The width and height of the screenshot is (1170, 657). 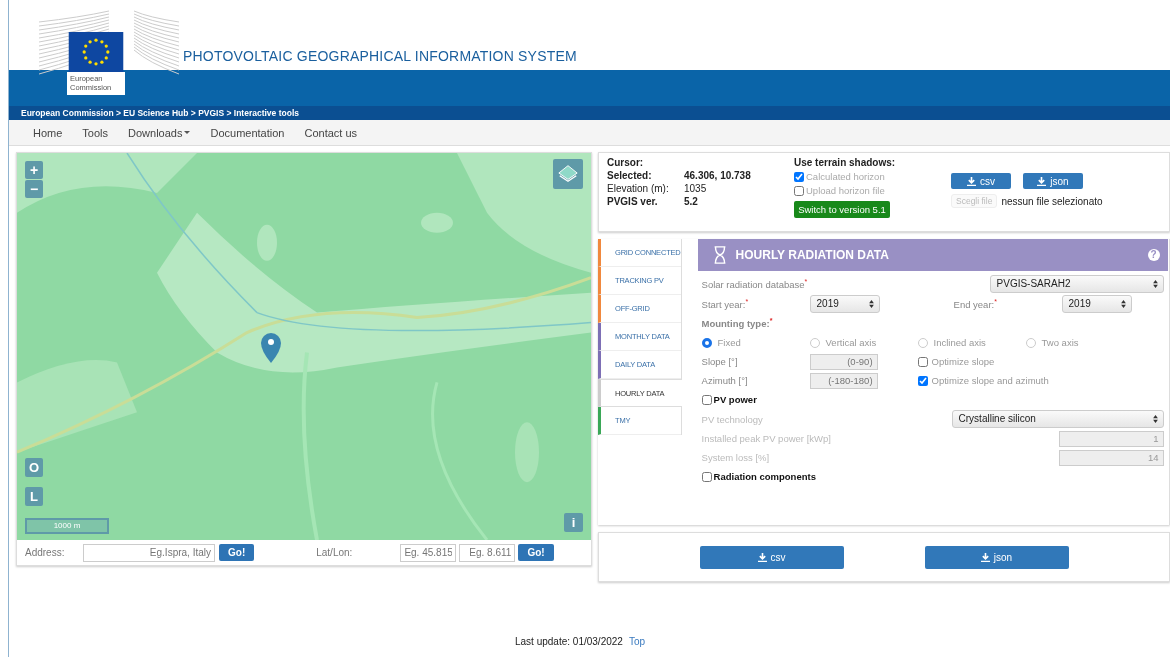 What do you see at coordinates (963, 361) in the screenshot?
I see `option-label: Optimize slope` at bounding box center [963, 361].